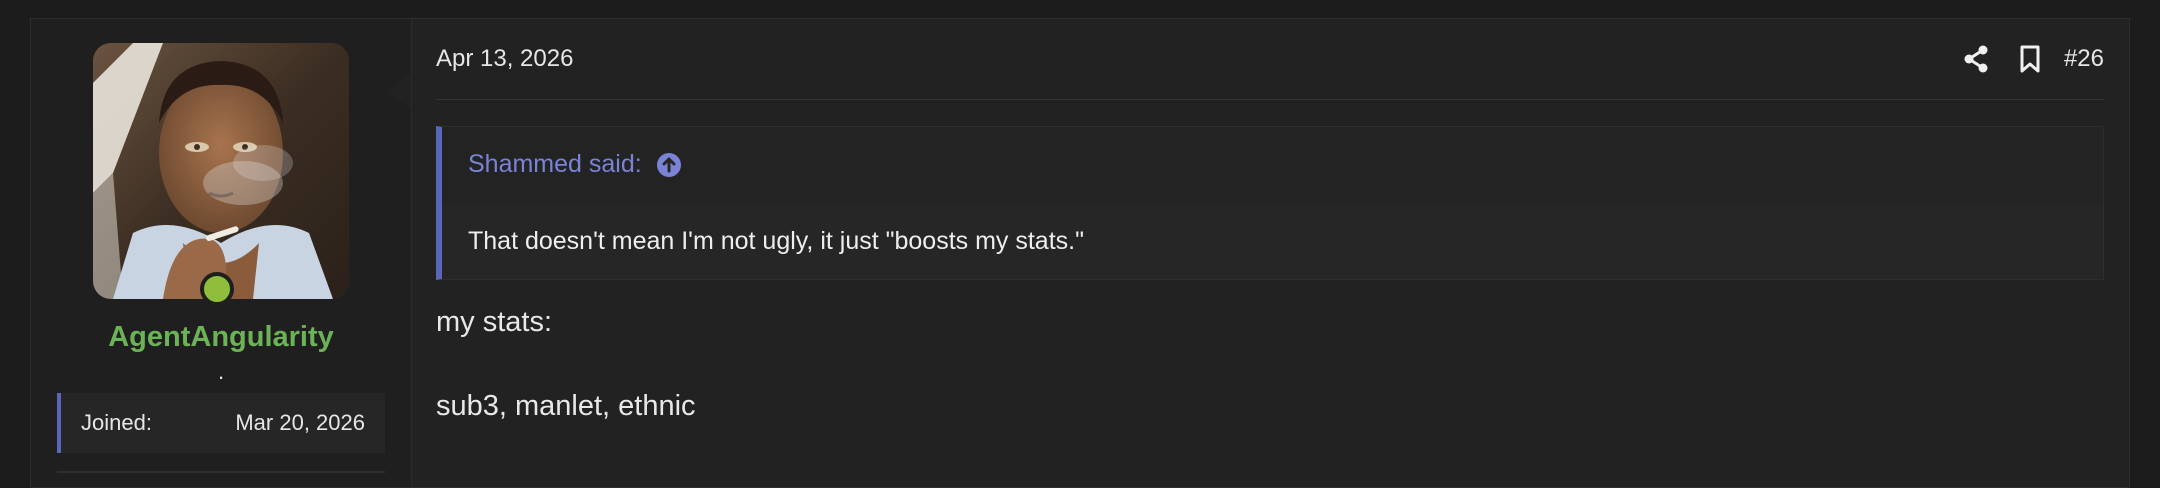 This screenshot has height=488, width=2160. Describe the element at coordinates (669, 165) in the screenshot. I see `arrow-up-circle-icon` at that location.